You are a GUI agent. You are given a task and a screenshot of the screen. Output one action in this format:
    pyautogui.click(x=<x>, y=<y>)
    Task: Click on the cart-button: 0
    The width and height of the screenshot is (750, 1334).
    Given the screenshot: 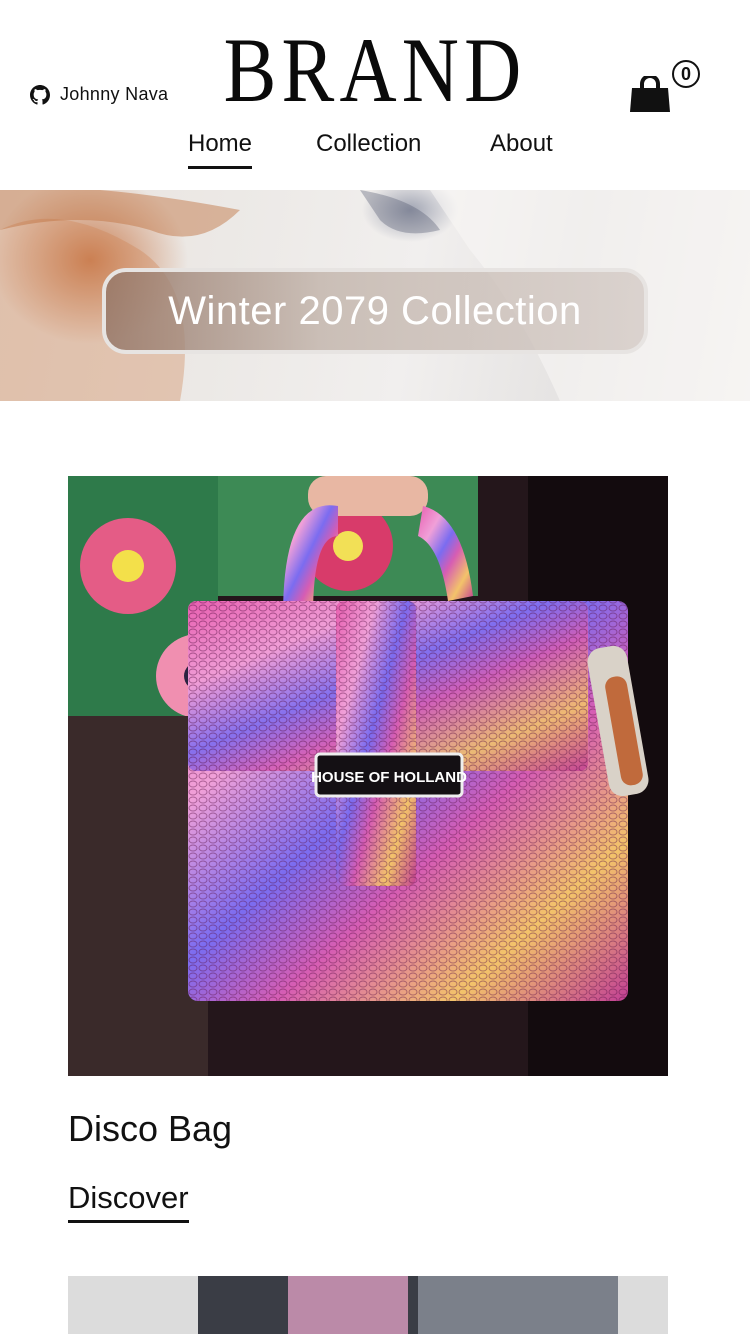 What is the action you would take?
    pyautogui.click(x=666, y=88)
    